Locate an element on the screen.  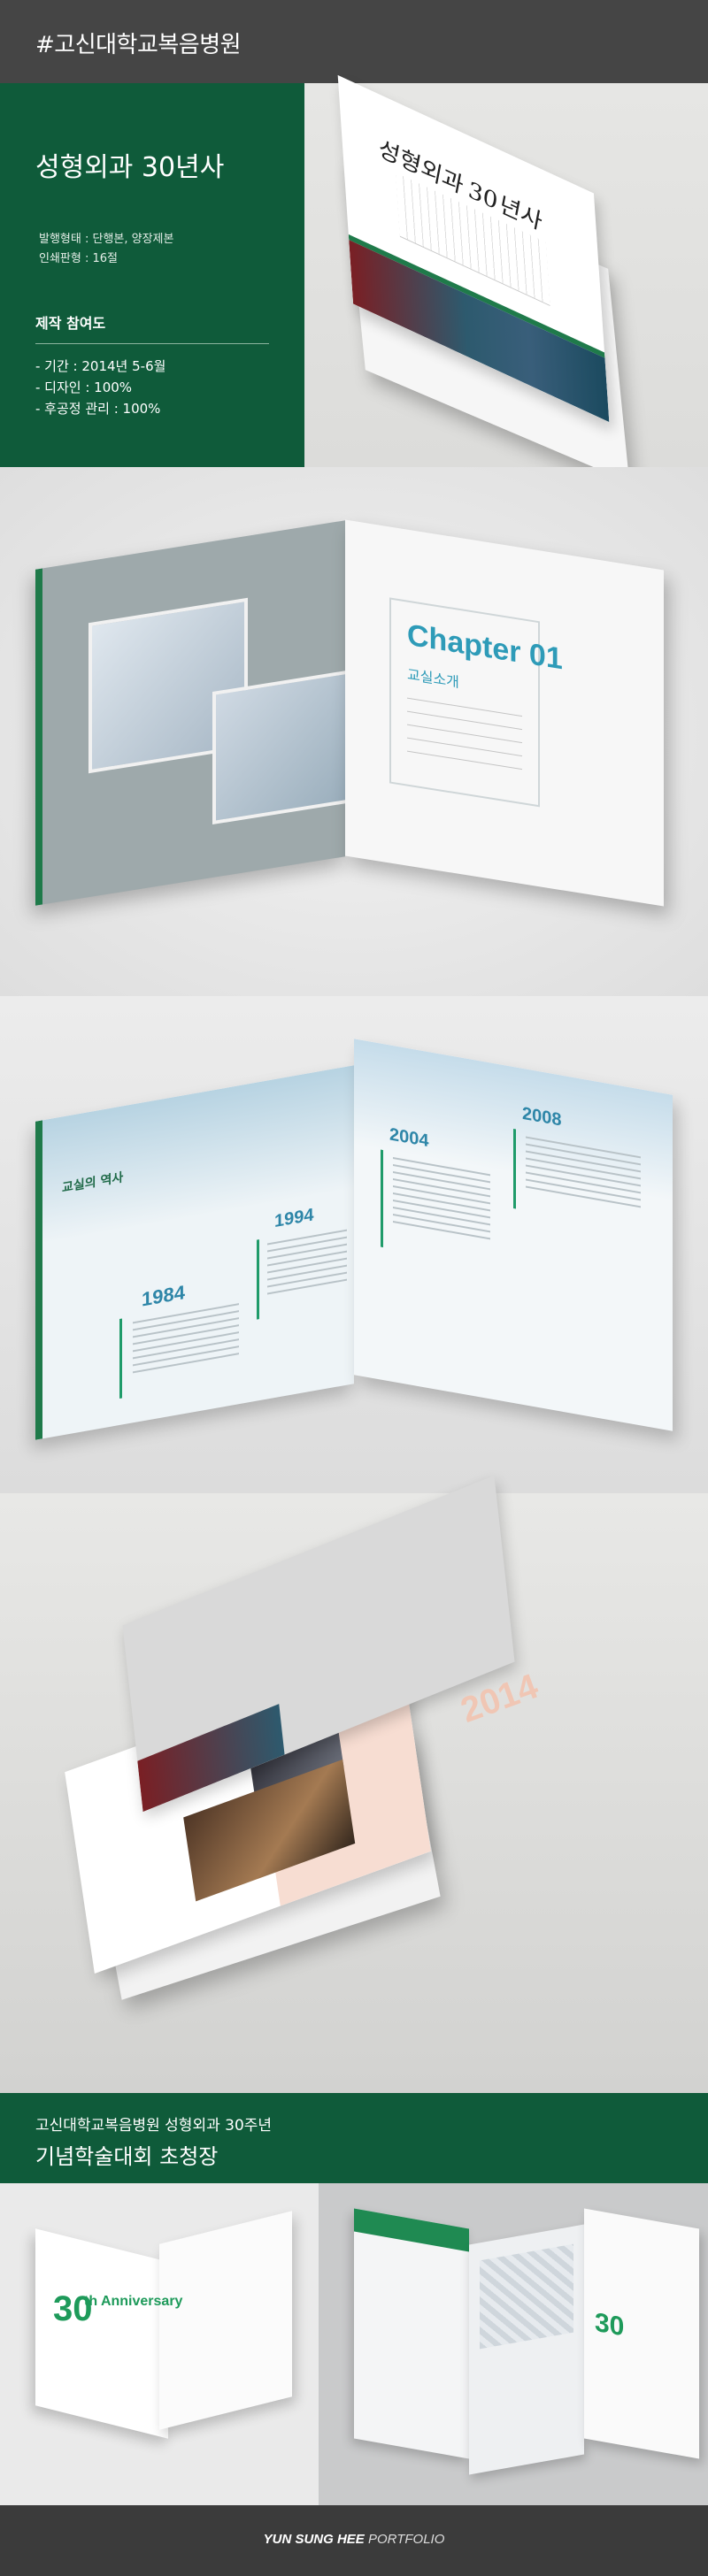
brochure-panel-map is located at coordinates (527, 2349).